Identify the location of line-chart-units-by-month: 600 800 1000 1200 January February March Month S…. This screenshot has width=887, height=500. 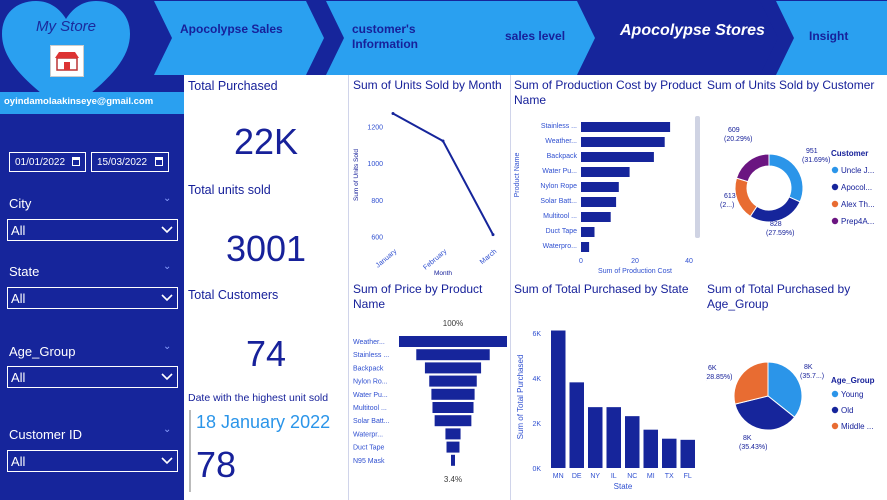
(429, 188).